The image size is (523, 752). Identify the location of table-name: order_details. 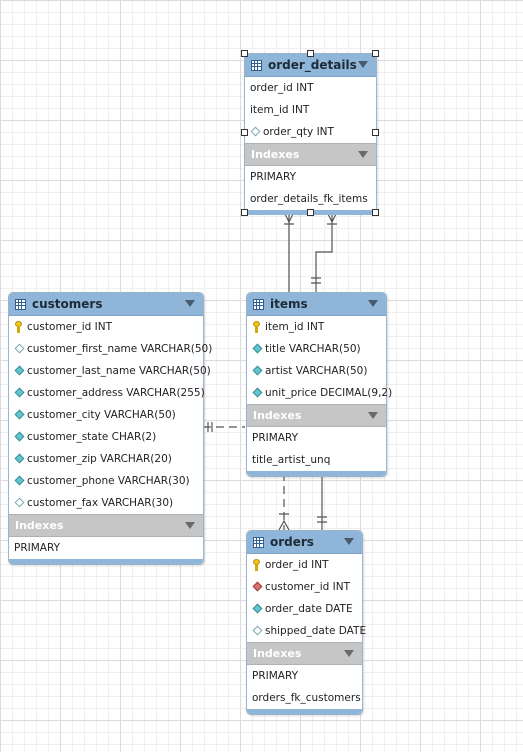
(312, 65).